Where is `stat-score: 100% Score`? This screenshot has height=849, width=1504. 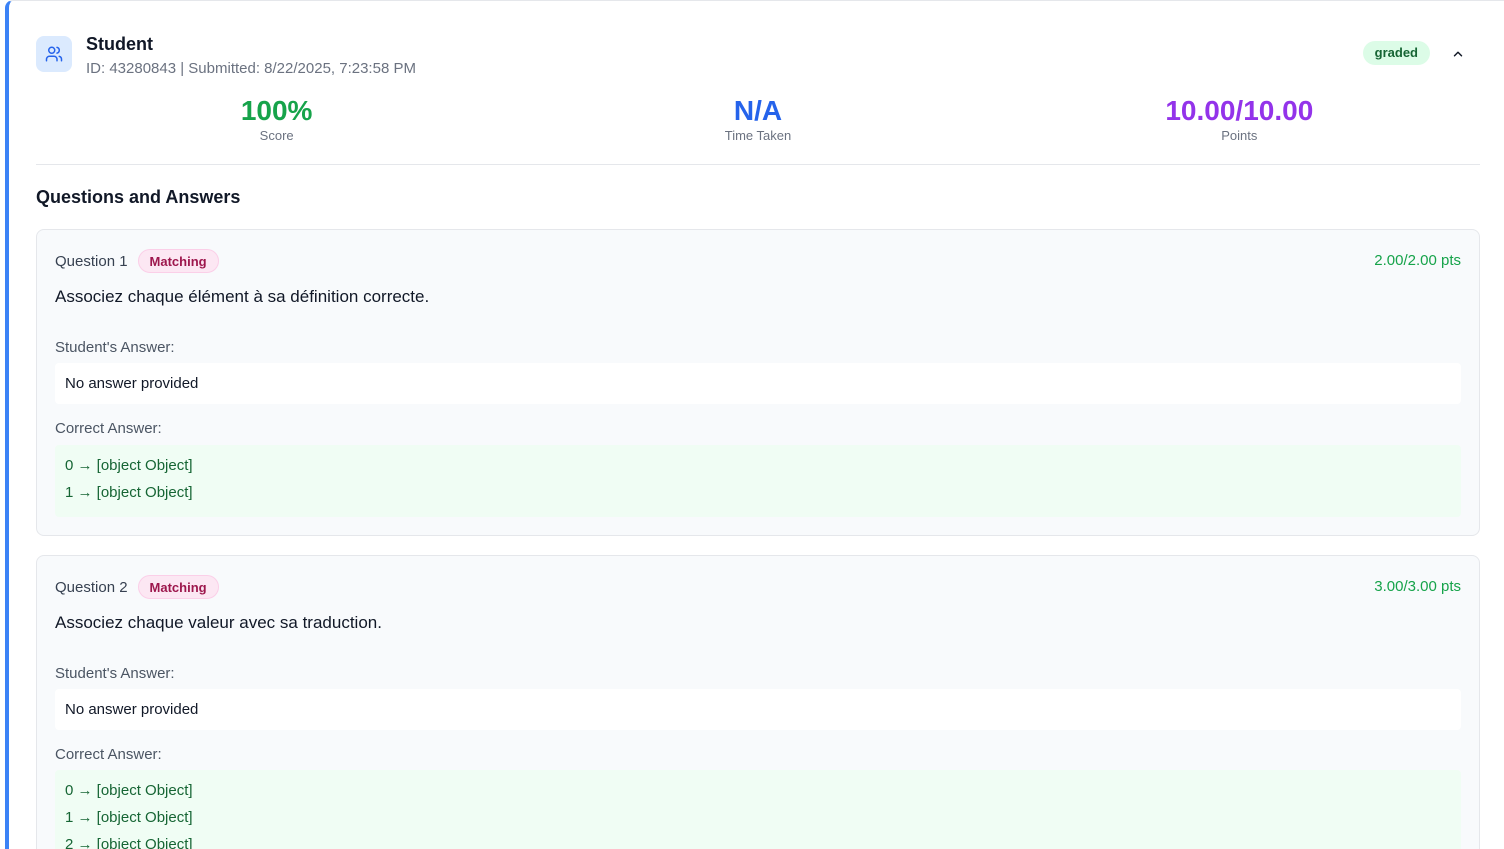 stat-score: 100% Score is located at coordinates (276, 128).